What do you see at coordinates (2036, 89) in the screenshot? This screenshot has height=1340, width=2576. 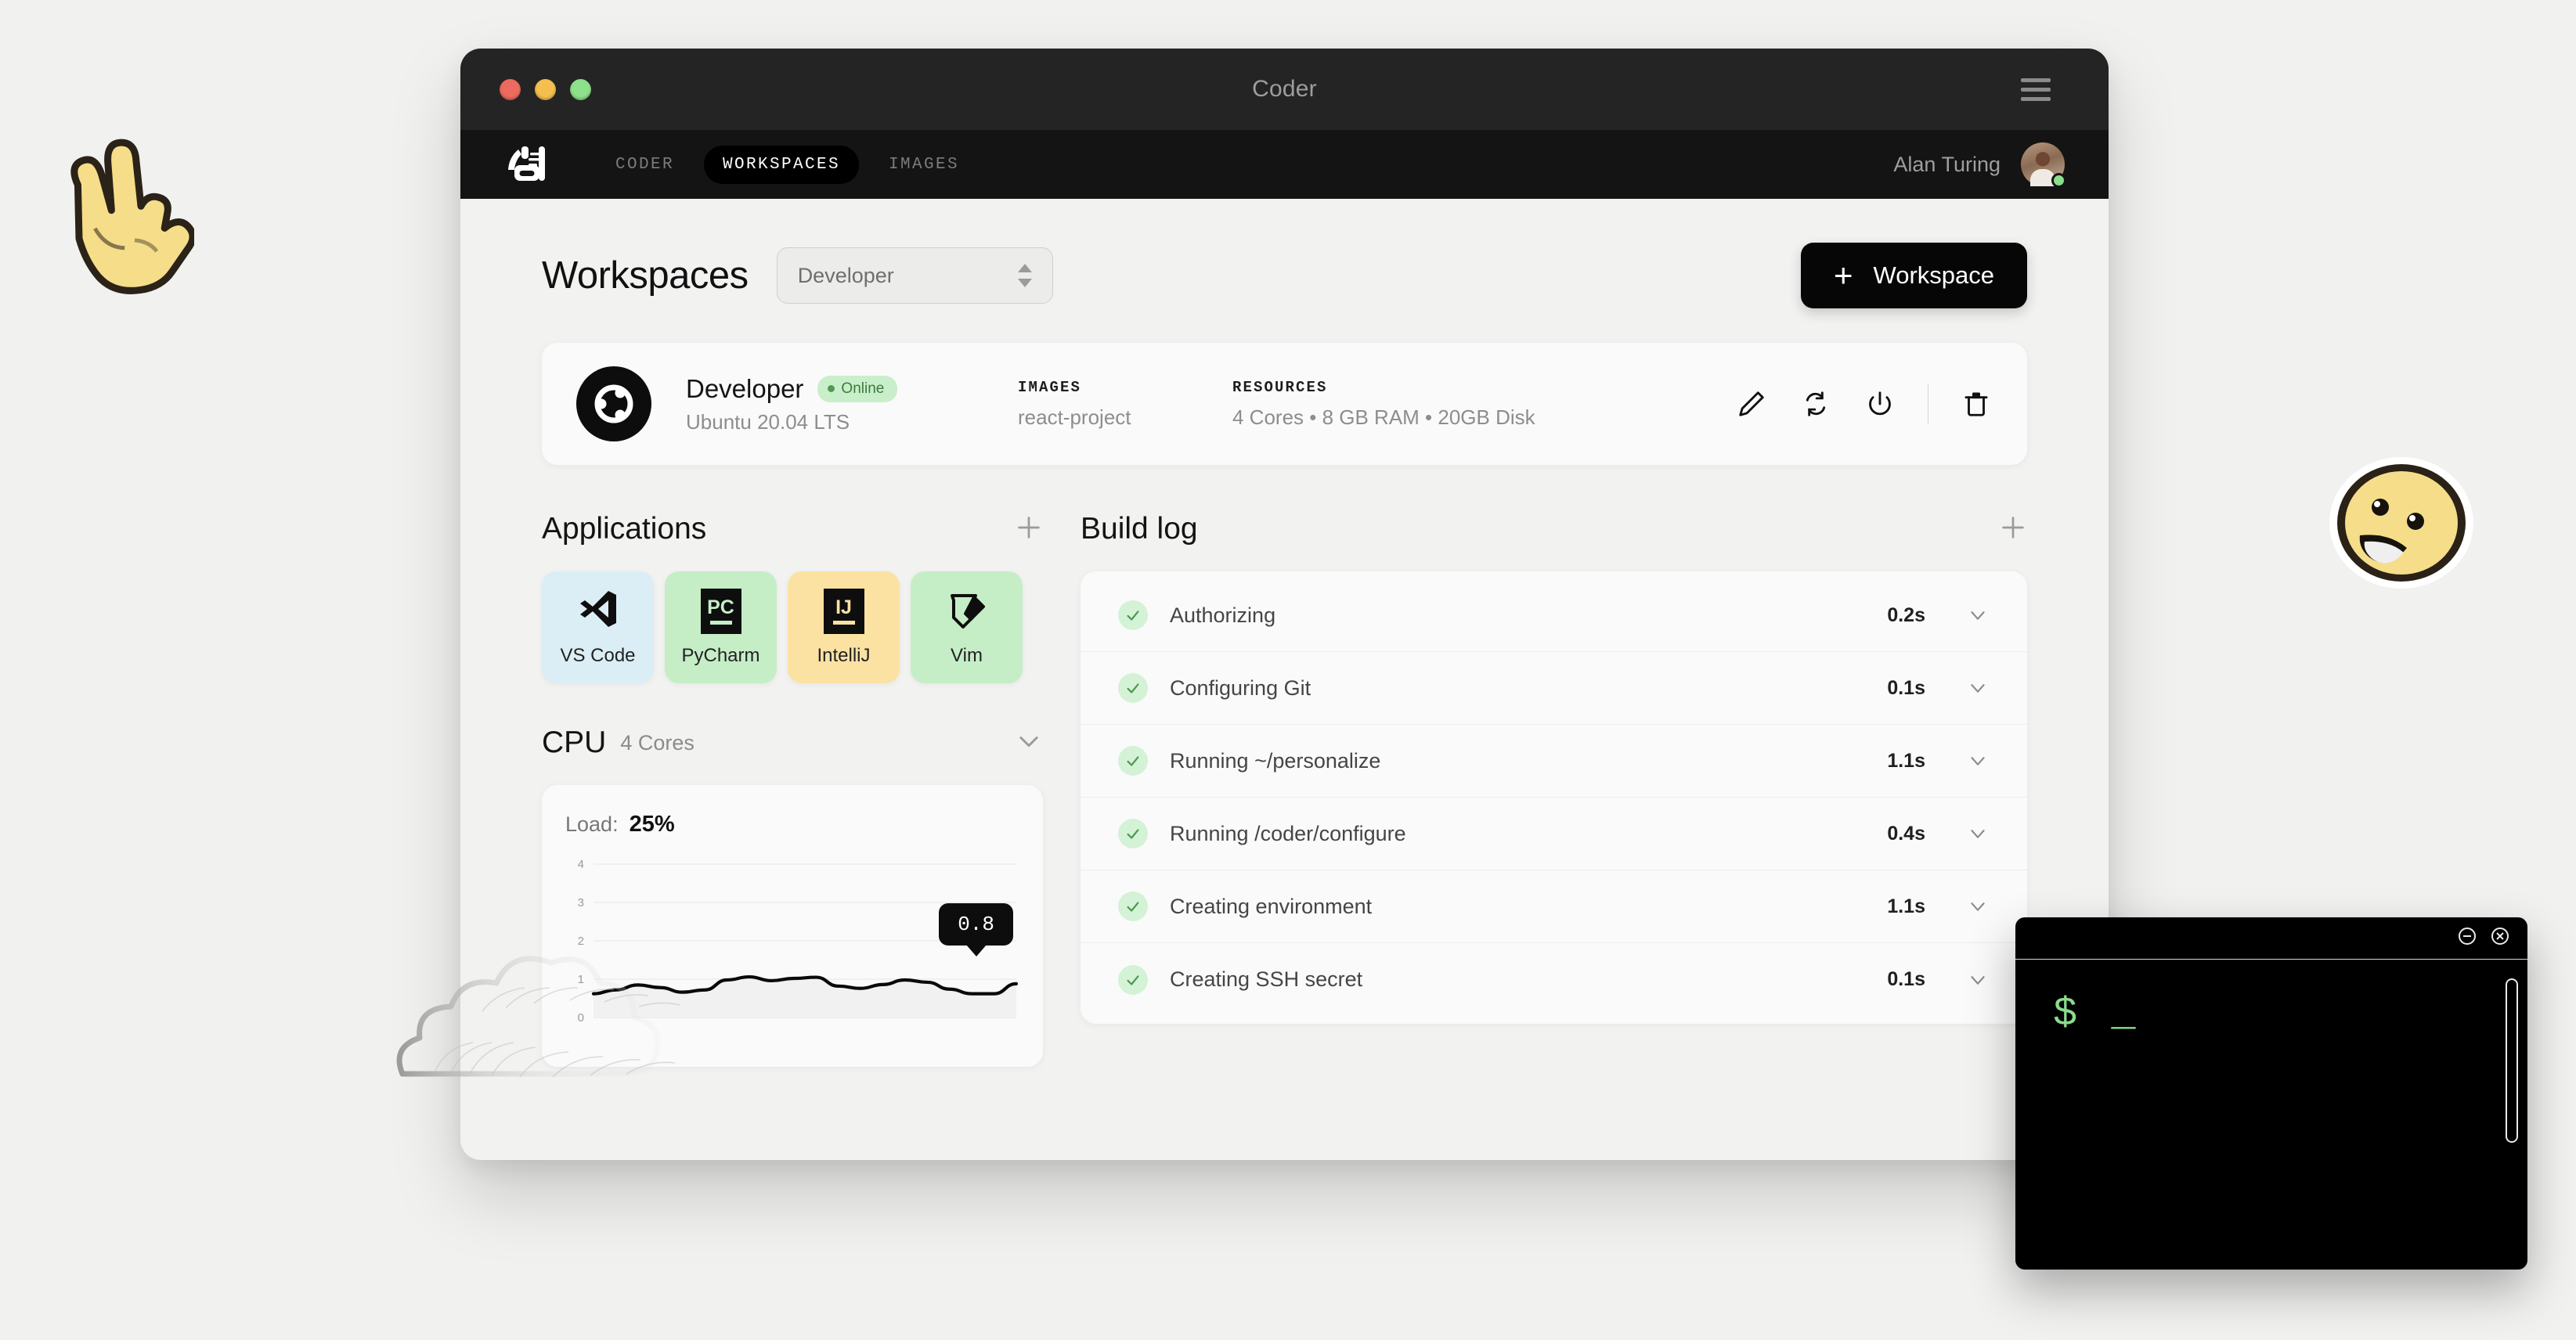 I see `hamburger-icon` at bounding box center [2036, 89].